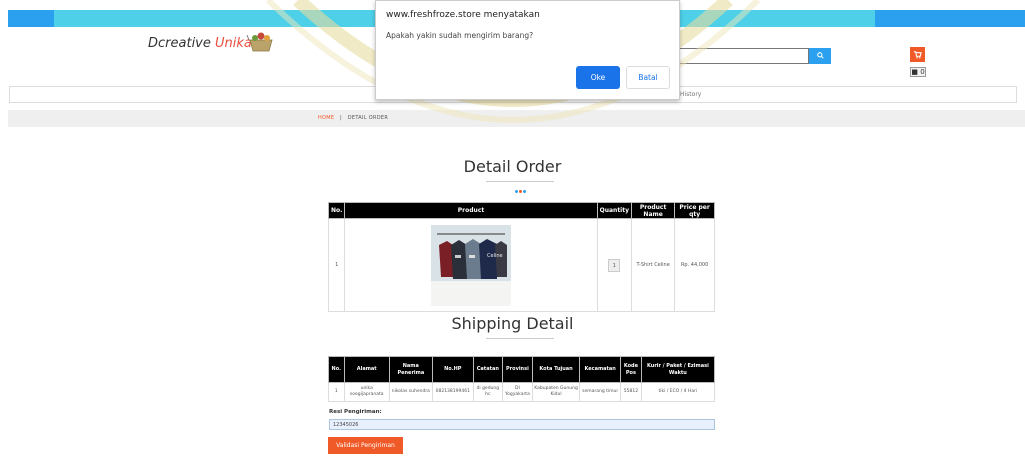 The image size is (1025, 460). I want to click on quantity-field: 1, so click(614, 265).